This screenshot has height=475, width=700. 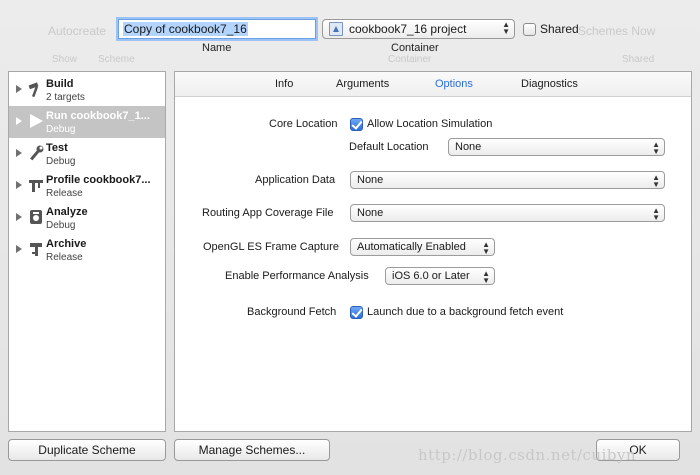 What do you see at coordinates (116, 59) in the screenshot?
I see `bg-scheme-header: Scheme` at bounding box center [116, 59].